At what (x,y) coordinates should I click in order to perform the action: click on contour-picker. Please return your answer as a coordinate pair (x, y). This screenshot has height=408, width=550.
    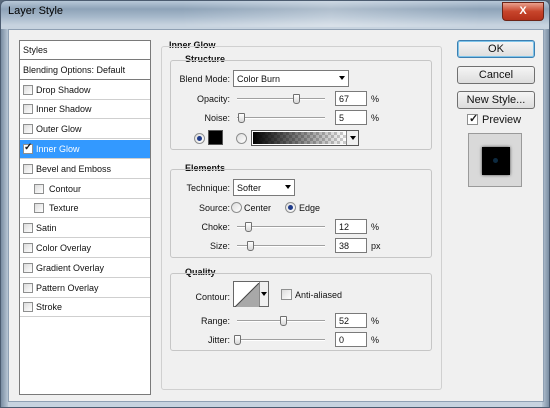
    Looking at the image, I should click on (251, 294).